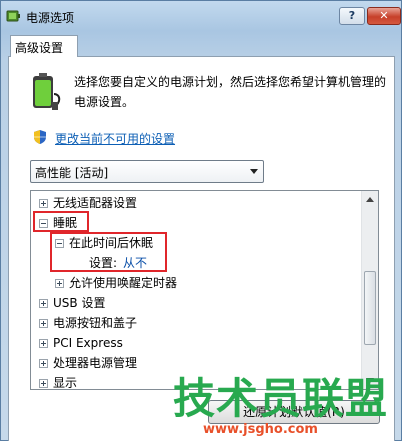 The height and width of the screenshot is (441, 402). What do you see at coordinates (201, 16) in the screenshot?
I see `title-bar: 电源选项 ? ✕` at bounding box center [201, 16].